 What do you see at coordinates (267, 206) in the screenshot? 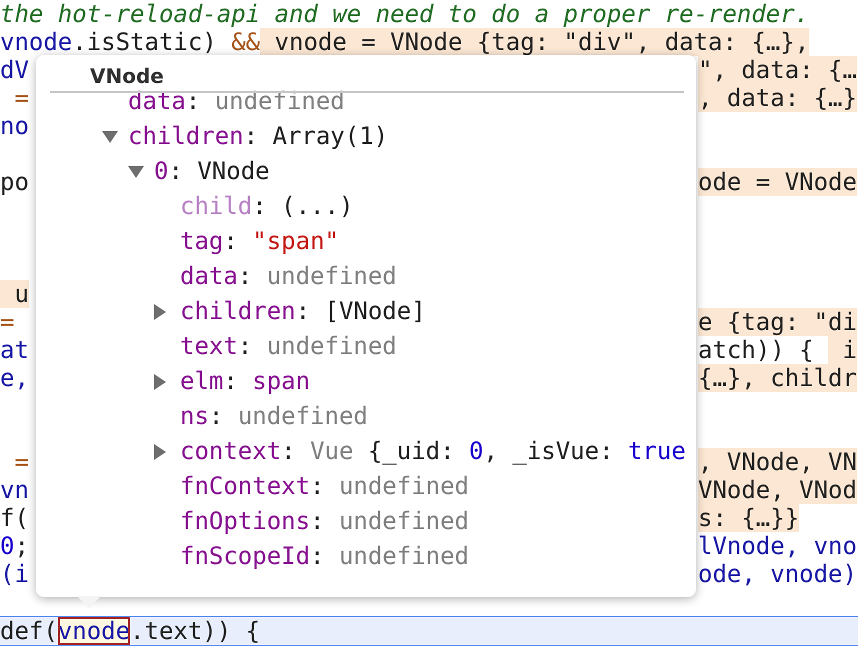
I see `property-entry: child: (...)` at bounding box center [267, 206].